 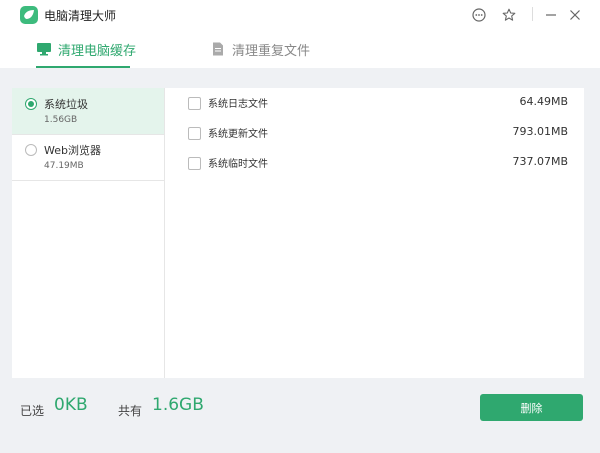 I want to click on total-label: 共有, so click(x=130, y=411).